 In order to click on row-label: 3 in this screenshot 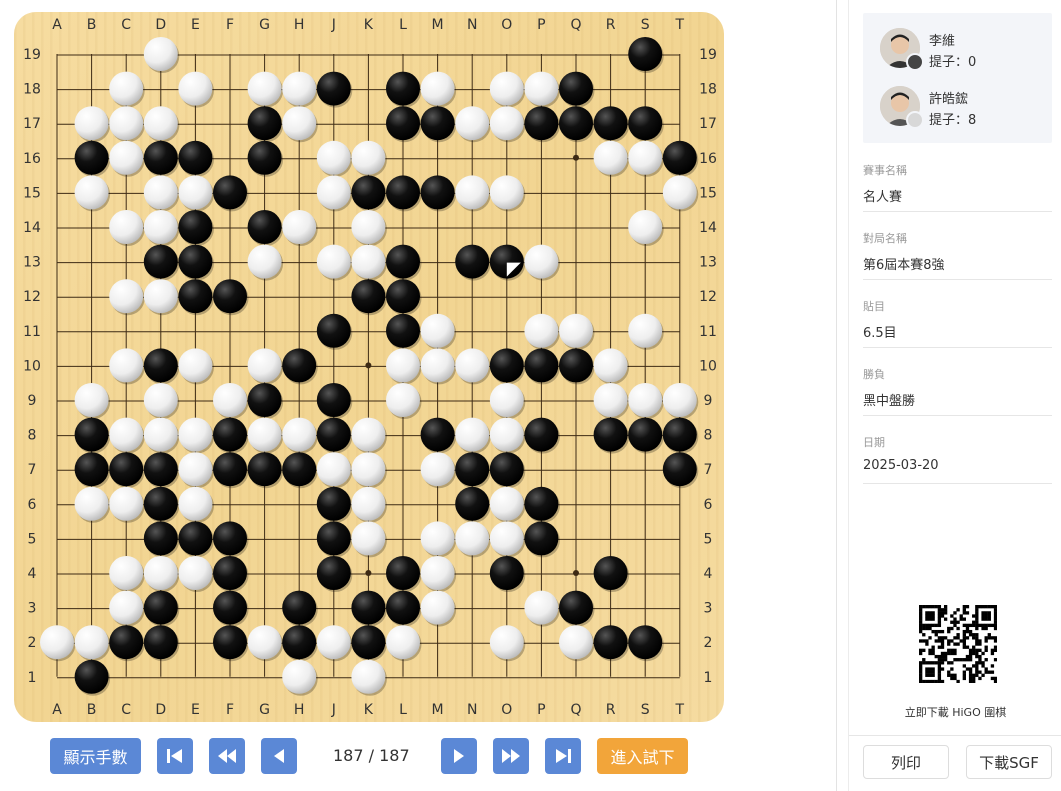, I will do `click(32, 609)`.